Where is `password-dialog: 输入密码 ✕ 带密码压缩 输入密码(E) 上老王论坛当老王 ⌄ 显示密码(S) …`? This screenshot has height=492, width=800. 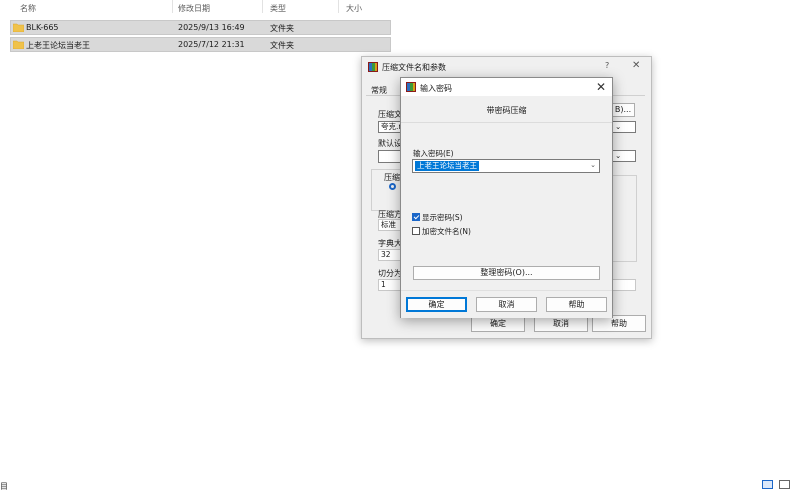 password-dialog: 输入密码 ✕ 带密码压缩 输入密码(E) 上老王论坛当老王 ⌄ 显示密码(S) … is located at coordinates (506, 197).